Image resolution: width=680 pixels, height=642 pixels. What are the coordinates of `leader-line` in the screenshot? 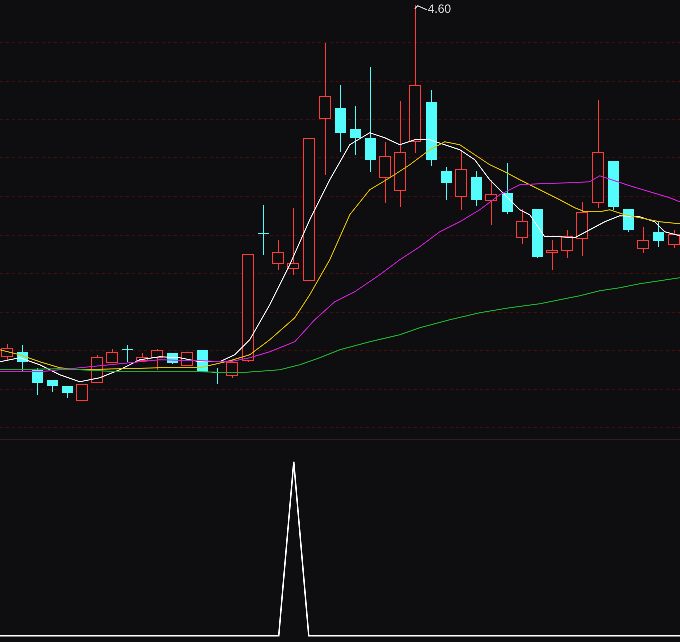 It's located at (421, 7).